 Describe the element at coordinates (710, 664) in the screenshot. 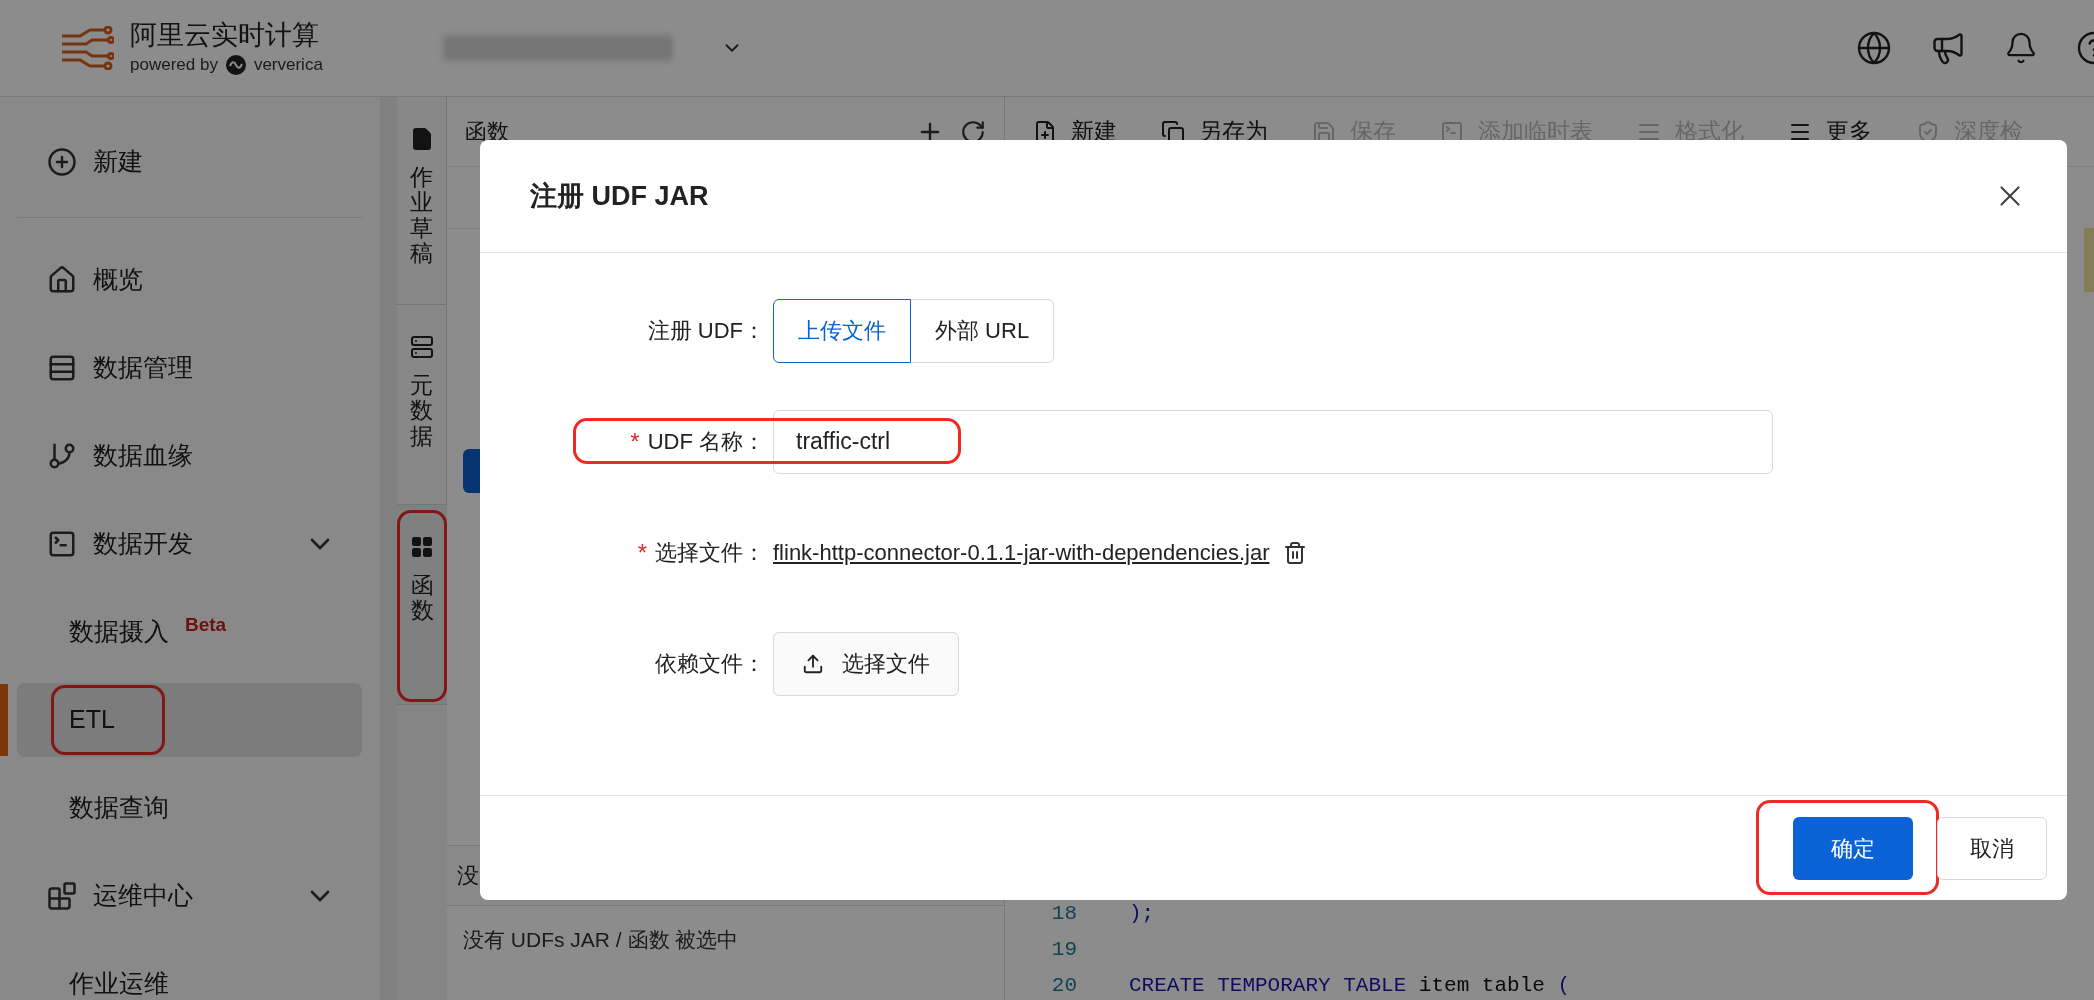

I see `field-label: 依赖文件：` at that location.